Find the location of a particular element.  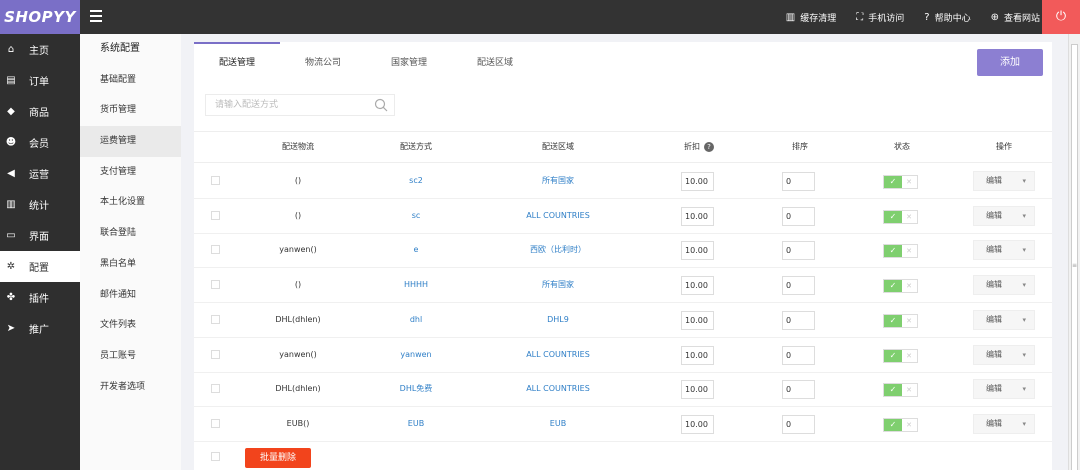

cell-method: yanwen is located at coordinates (416, 355).